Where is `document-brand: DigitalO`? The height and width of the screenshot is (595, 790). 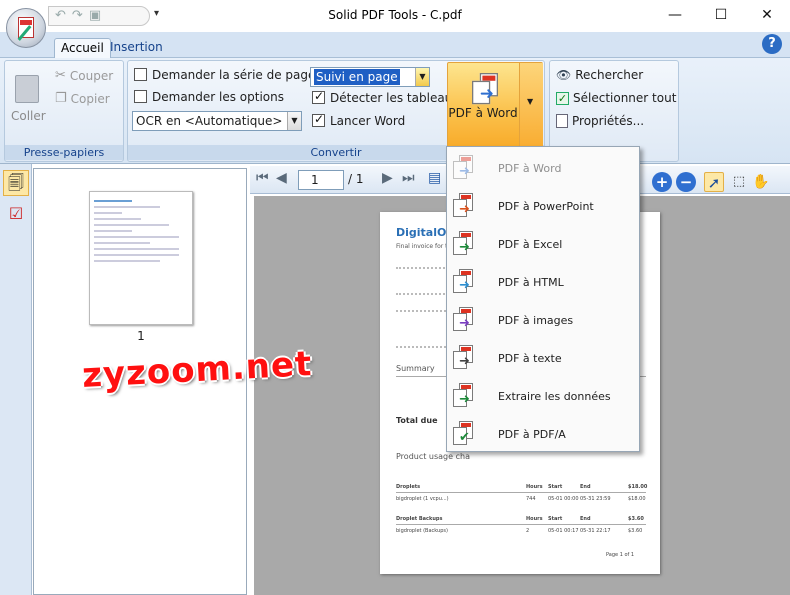 document-brand: DigitalO is located at coordinates (421, 232).